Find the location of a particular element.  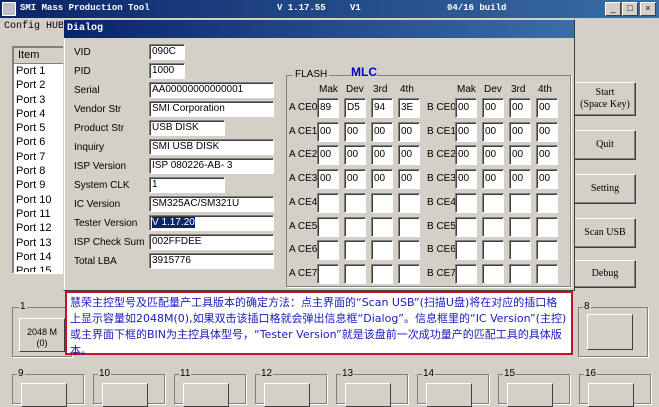

flash-id-cell: D5 is located at coordinates (355, 108).